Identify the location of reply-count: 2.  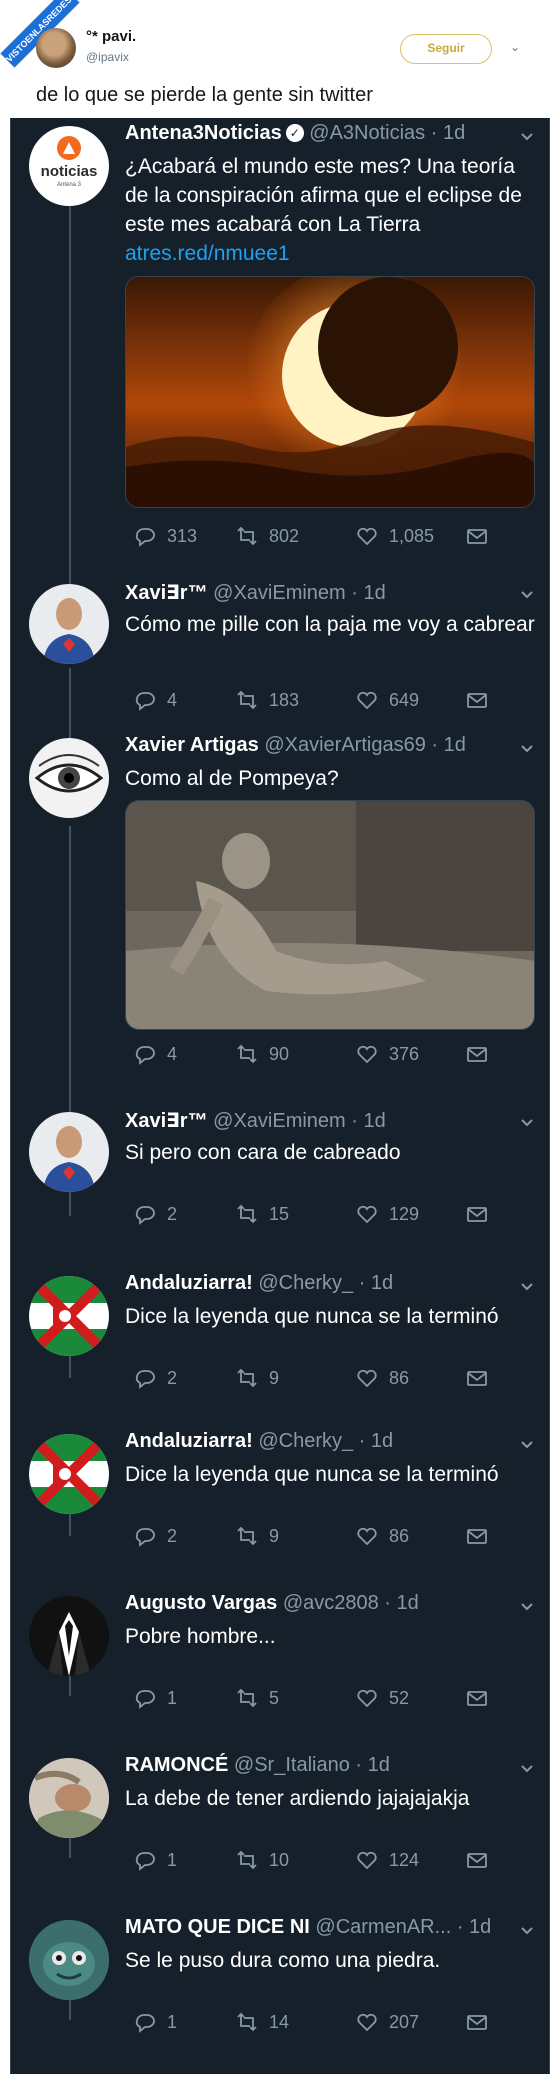
(172, 1535).